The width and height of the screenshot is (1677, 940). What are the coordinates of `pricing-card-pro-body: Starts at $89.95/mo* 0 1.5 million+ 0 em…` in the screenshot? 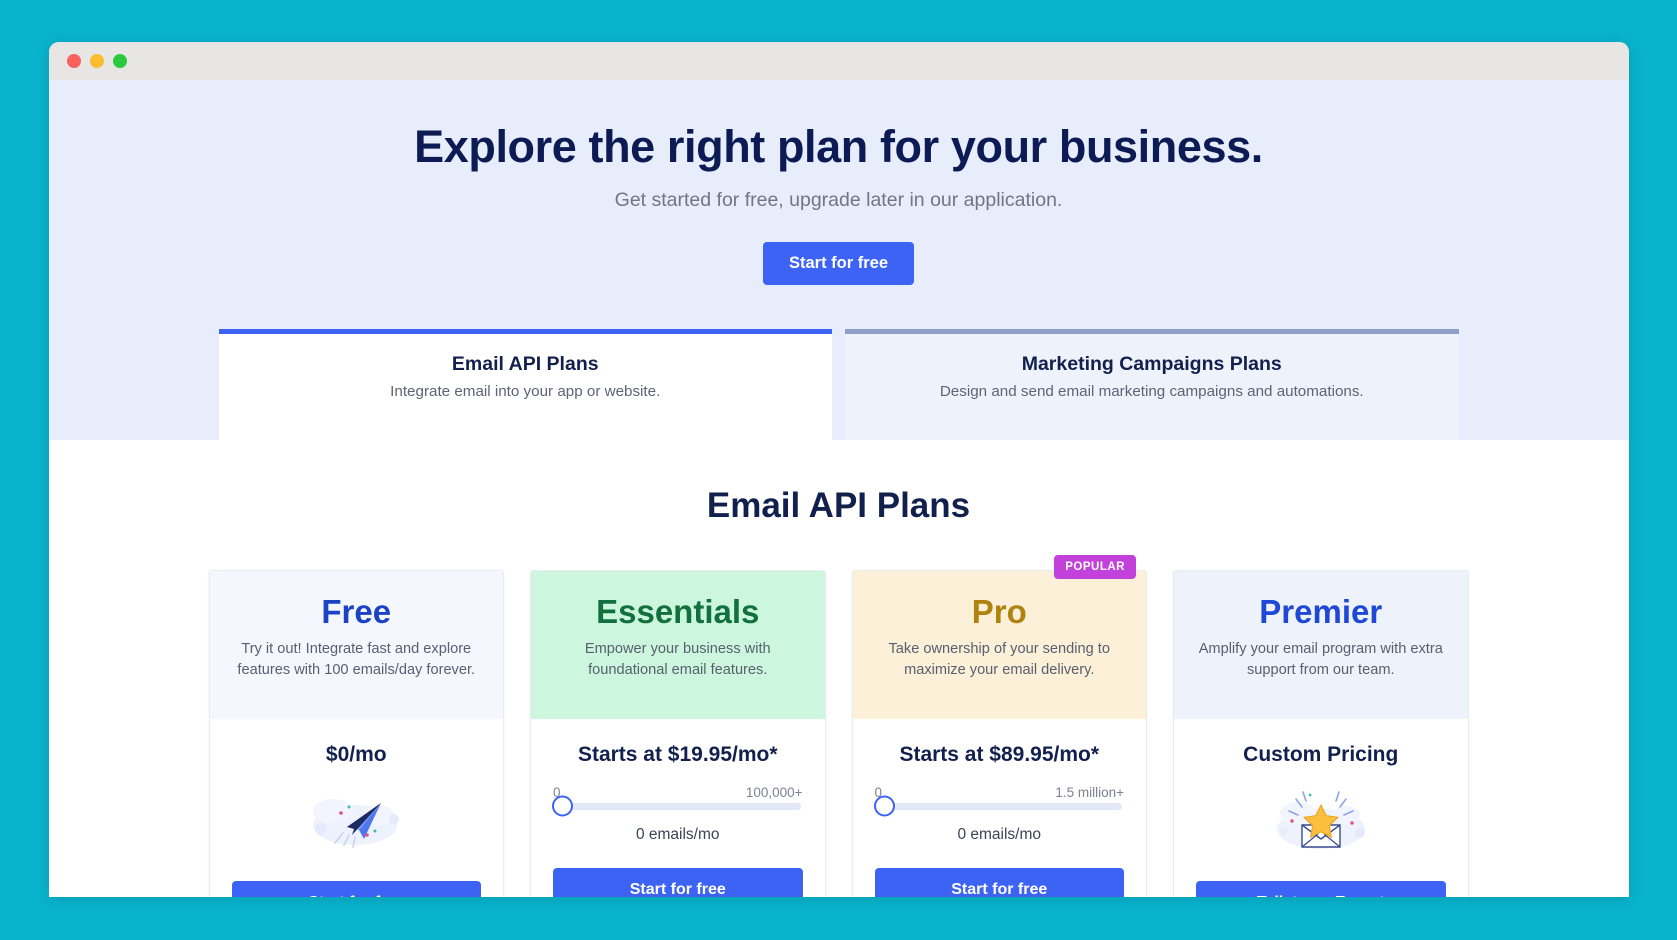 It's located at (1000, 781).